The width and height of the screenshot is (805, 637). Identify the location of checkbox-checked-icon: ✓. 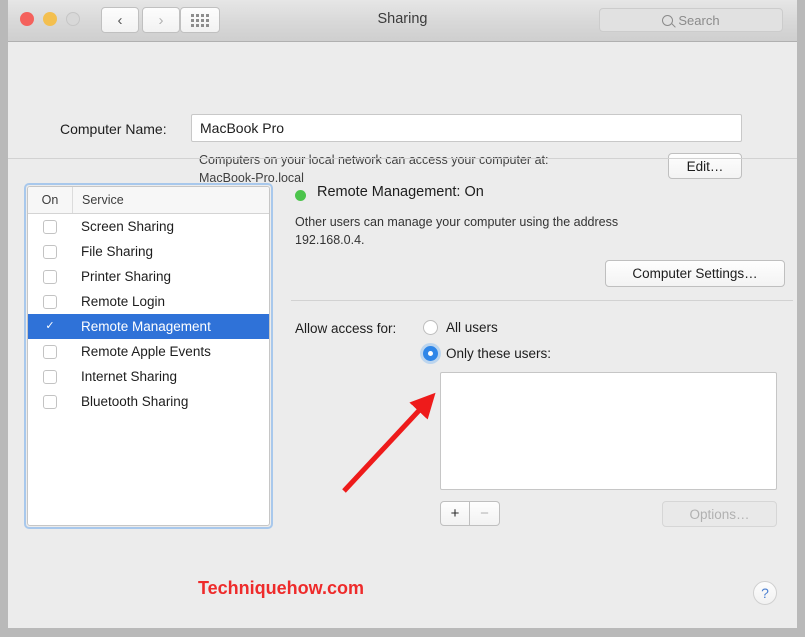
(50, 326).